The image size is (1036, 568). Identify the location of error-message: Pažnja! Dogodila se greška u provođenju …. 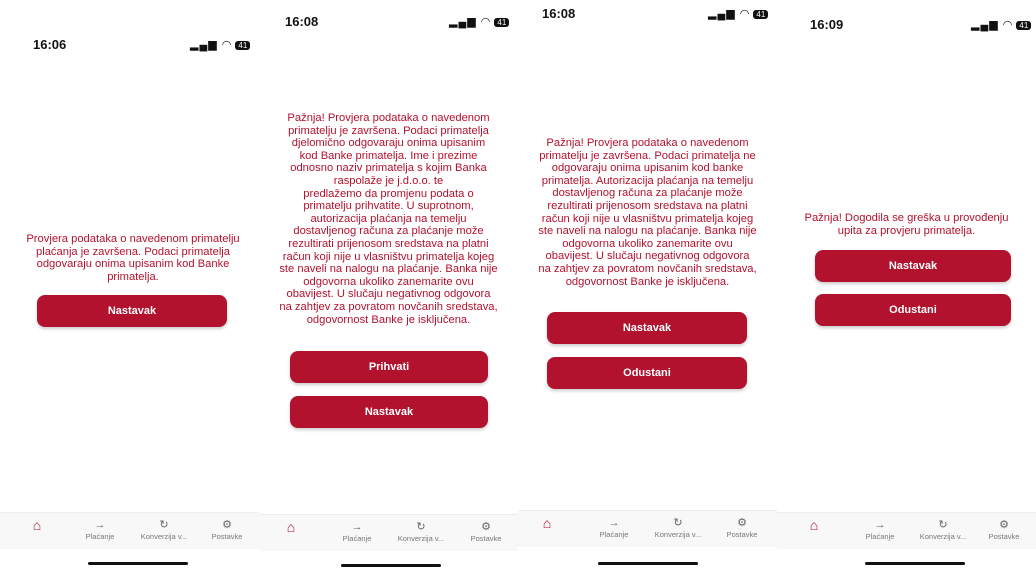
(906, 224).